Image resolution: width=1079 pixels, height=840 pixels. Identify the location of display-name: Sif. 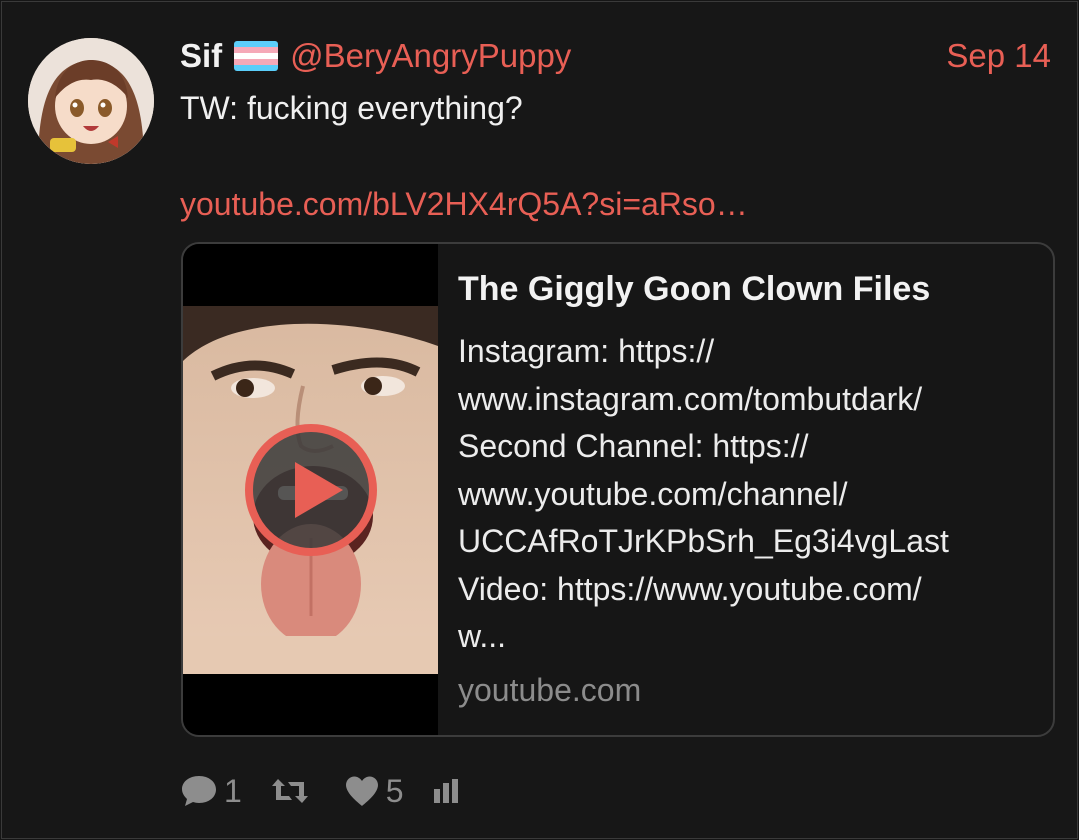
(201, 56).